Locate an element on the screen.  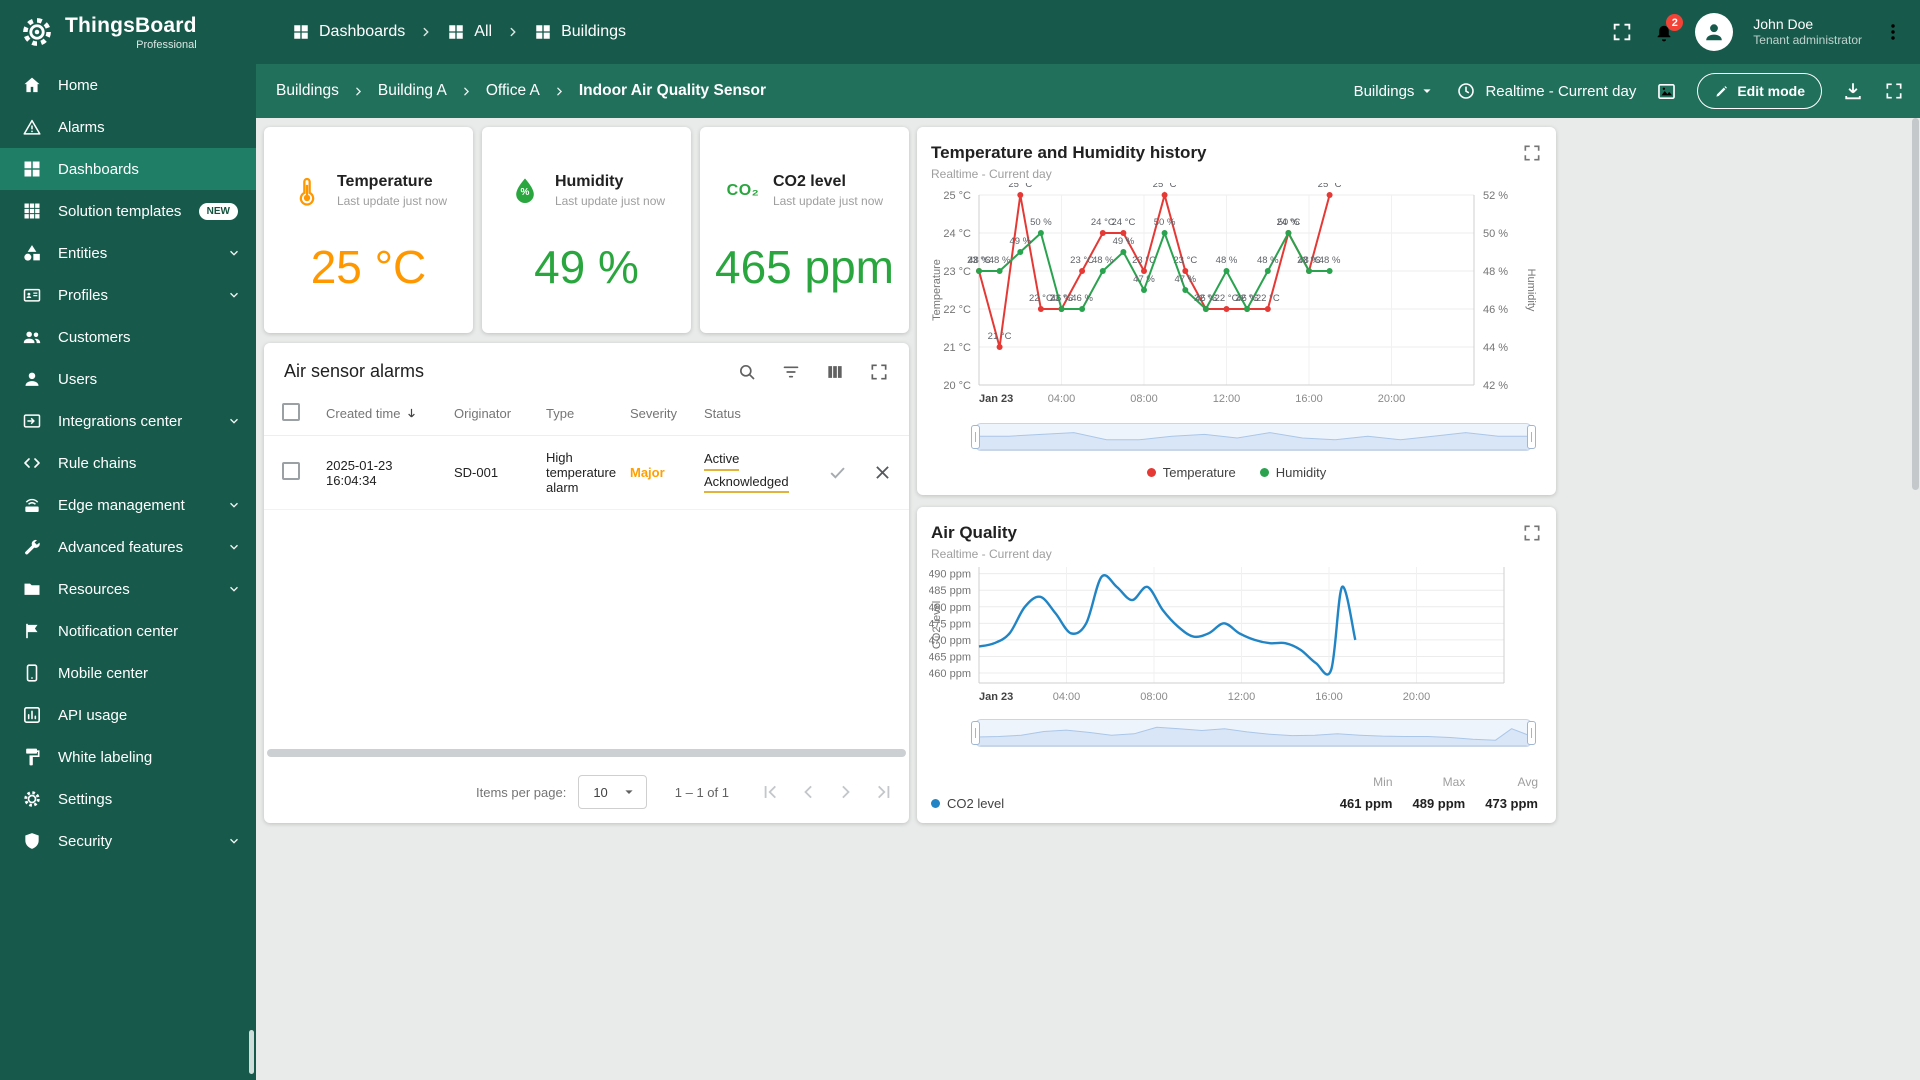
chevron-right-icon is located at coordinates (466, 91).